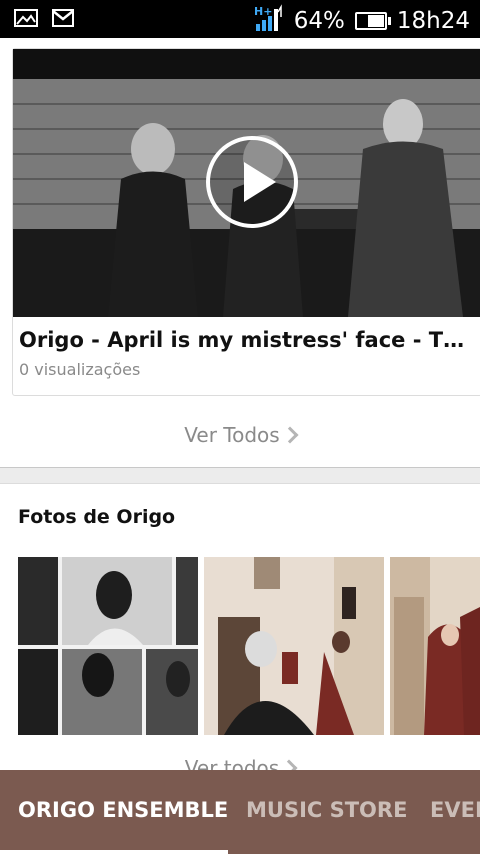  Describe the element at coordinates (252, 182) in the screenshot. I see `play-button` at that location.